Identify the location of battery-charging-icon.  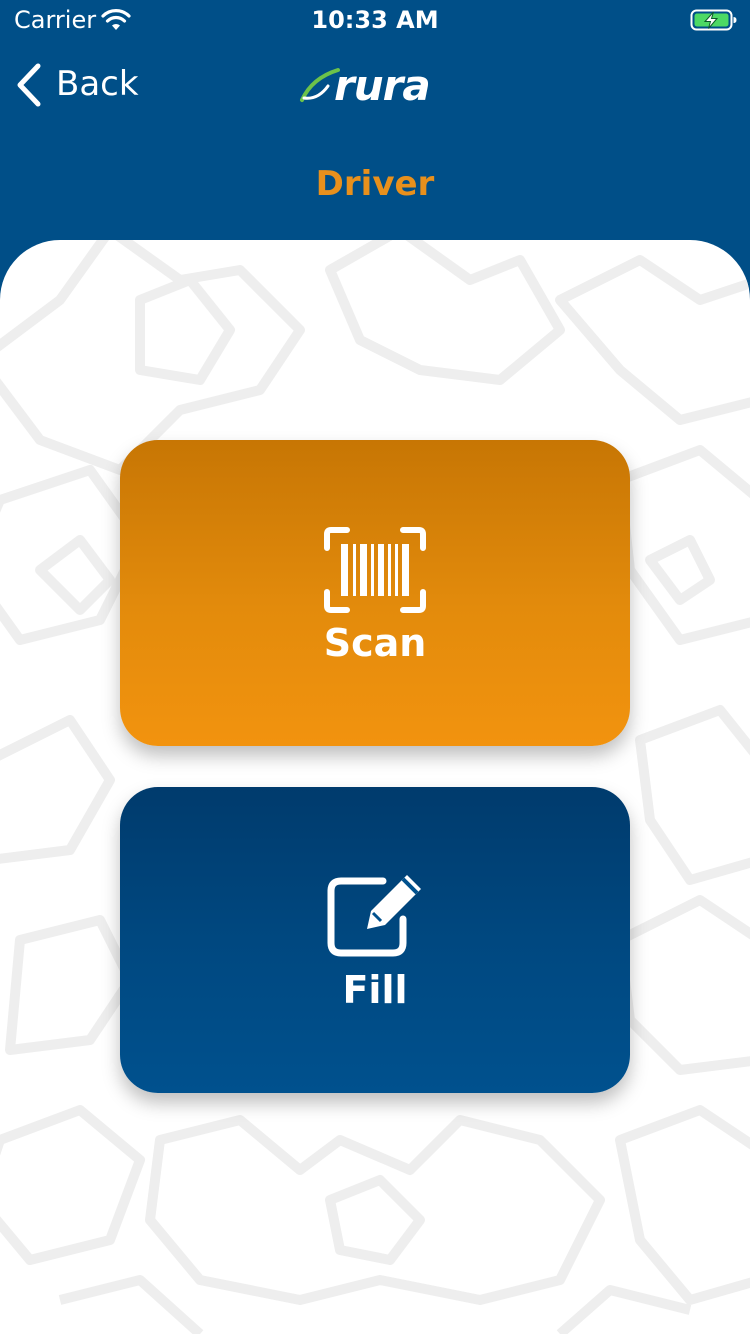
(713, 20).